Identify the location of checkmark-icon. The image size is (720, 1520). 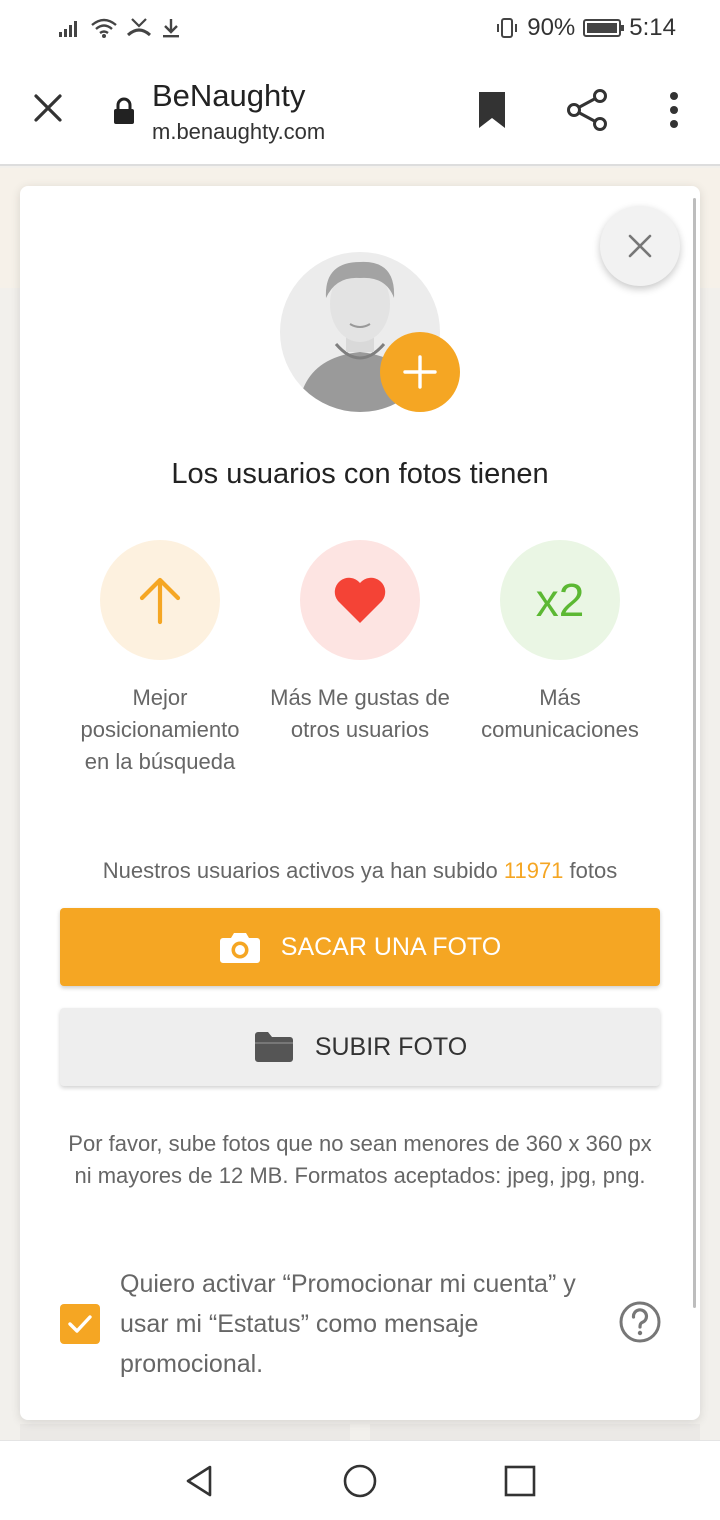
(80, 1324).